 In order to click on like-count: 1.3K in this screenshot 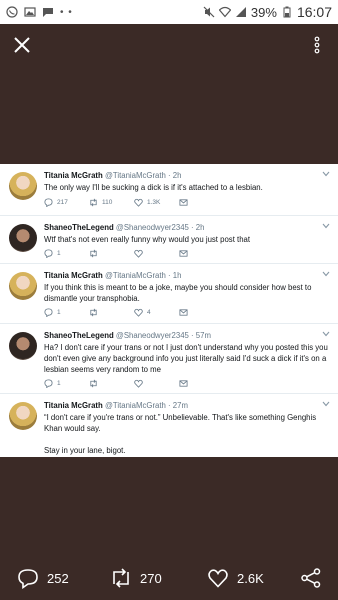, I will do `click(154, 202)`.